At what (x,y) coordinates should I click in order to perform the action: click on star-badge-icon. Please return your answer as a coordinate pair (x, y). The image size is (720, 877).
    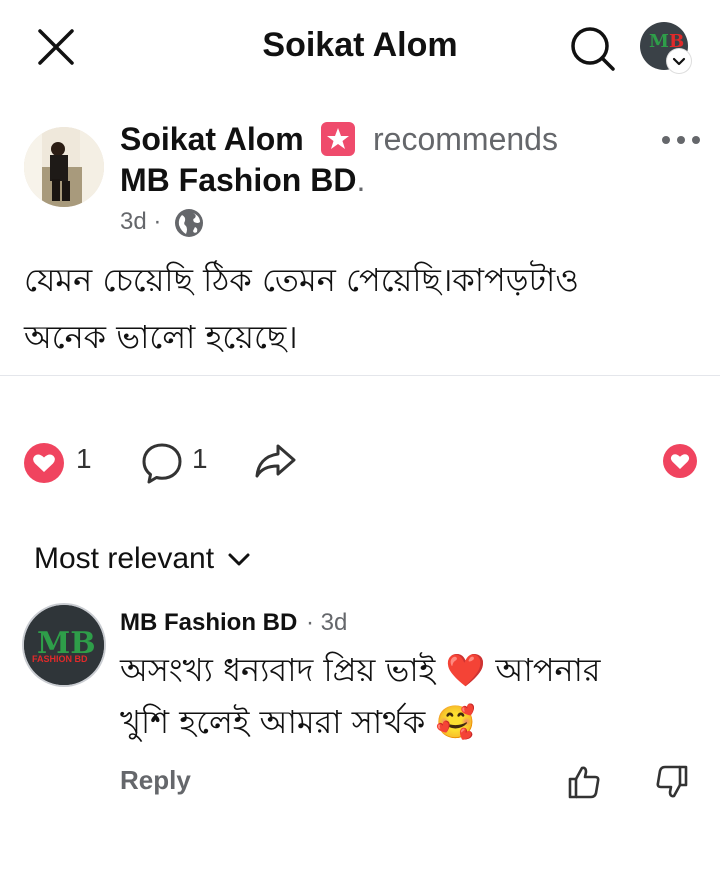
    Looking at the image, I should click on (338, 138).